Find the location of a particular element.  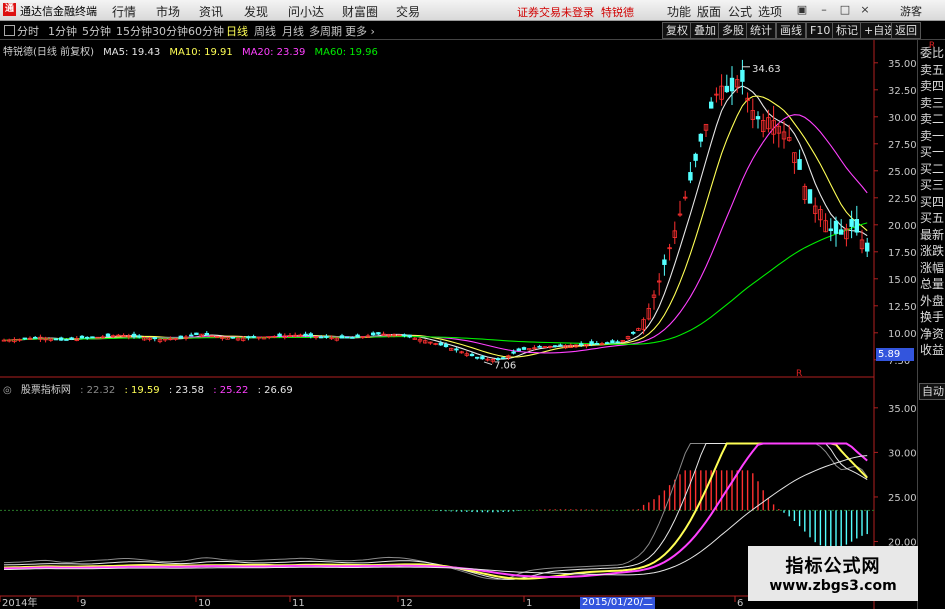

date-tick-label: 12 is located at coordinates (406, 603).